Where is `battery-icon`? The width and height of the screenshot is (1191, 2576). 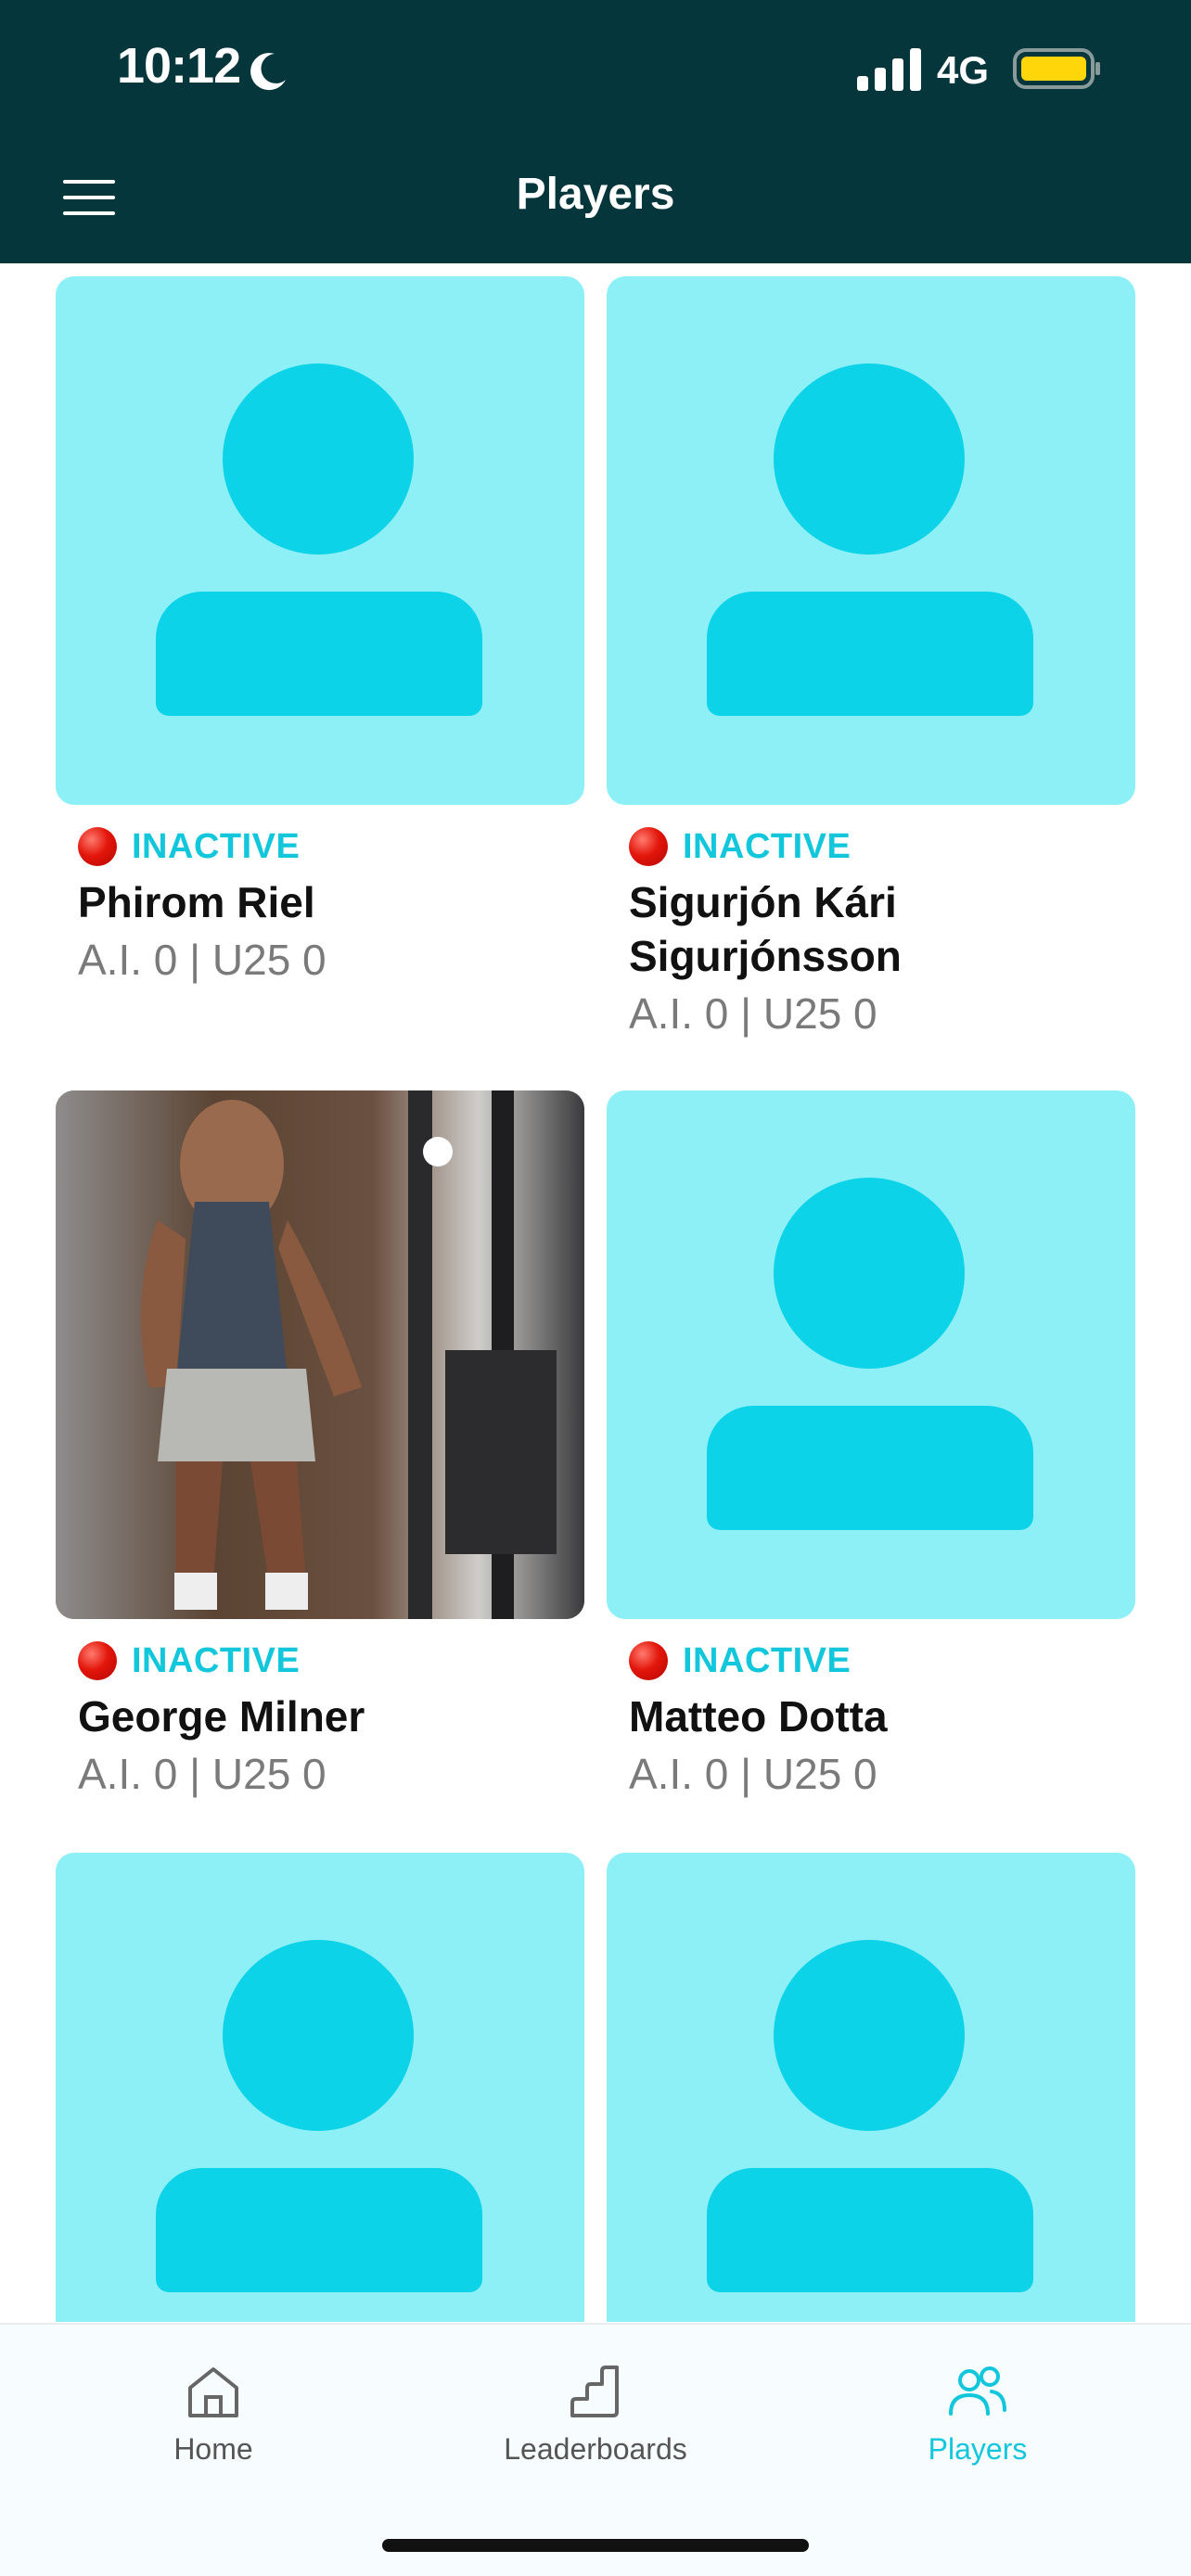 battery-icon is located at coordinates (1056, 68).